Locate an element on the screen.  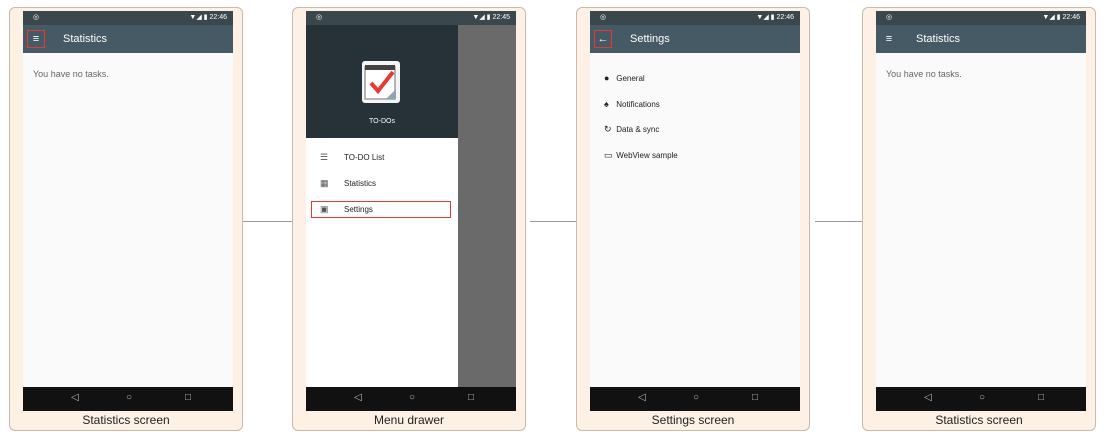
drawer-item-todo-list: ☰ TO-DO List is located at coordinates (352, 157).